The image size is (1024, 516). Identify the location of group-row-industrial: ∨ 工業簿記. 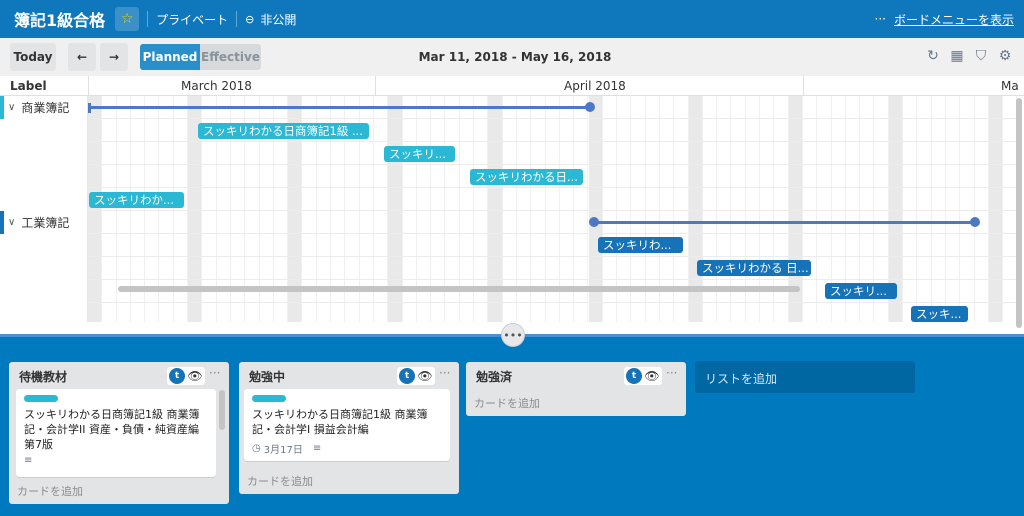
(34, 222).